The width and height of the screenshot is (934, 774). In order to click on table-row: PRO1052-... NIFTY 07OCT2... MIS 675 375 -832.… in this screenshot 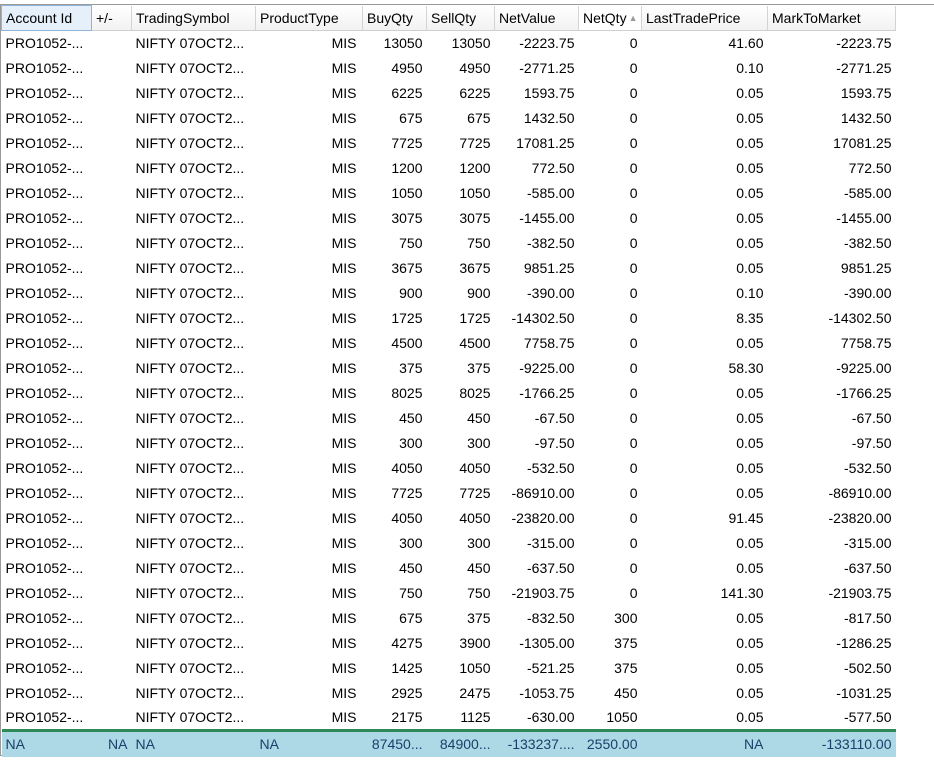, I will do `click(449, 618)`.